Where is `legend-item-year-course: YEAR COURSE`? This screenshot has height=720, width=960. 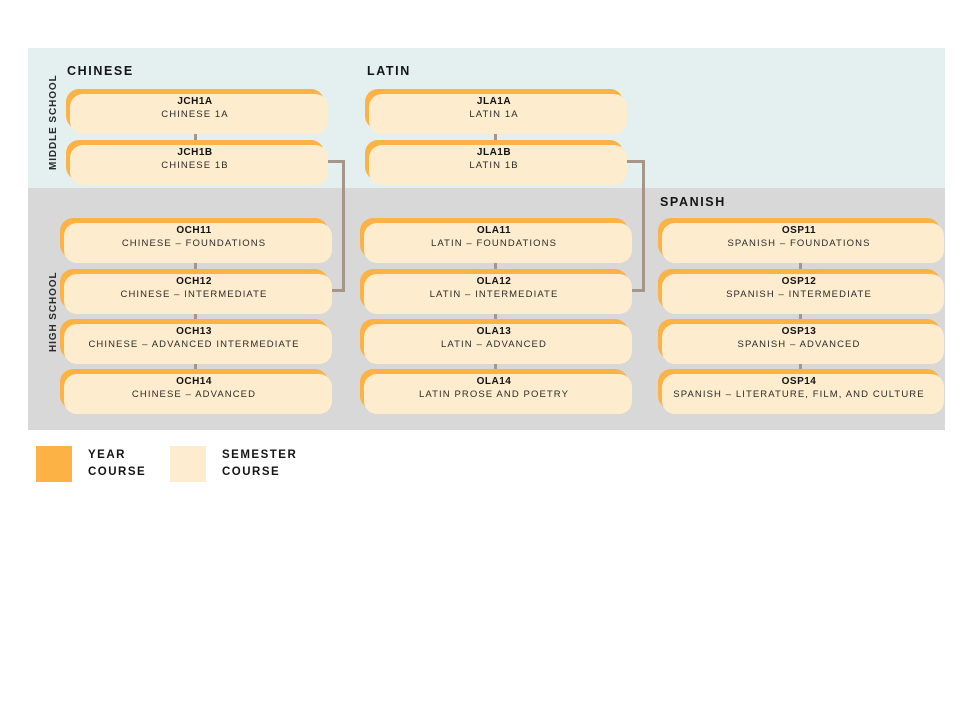 legend-item-year-course: YEAR COURSE is located at coordinates (91, 464).